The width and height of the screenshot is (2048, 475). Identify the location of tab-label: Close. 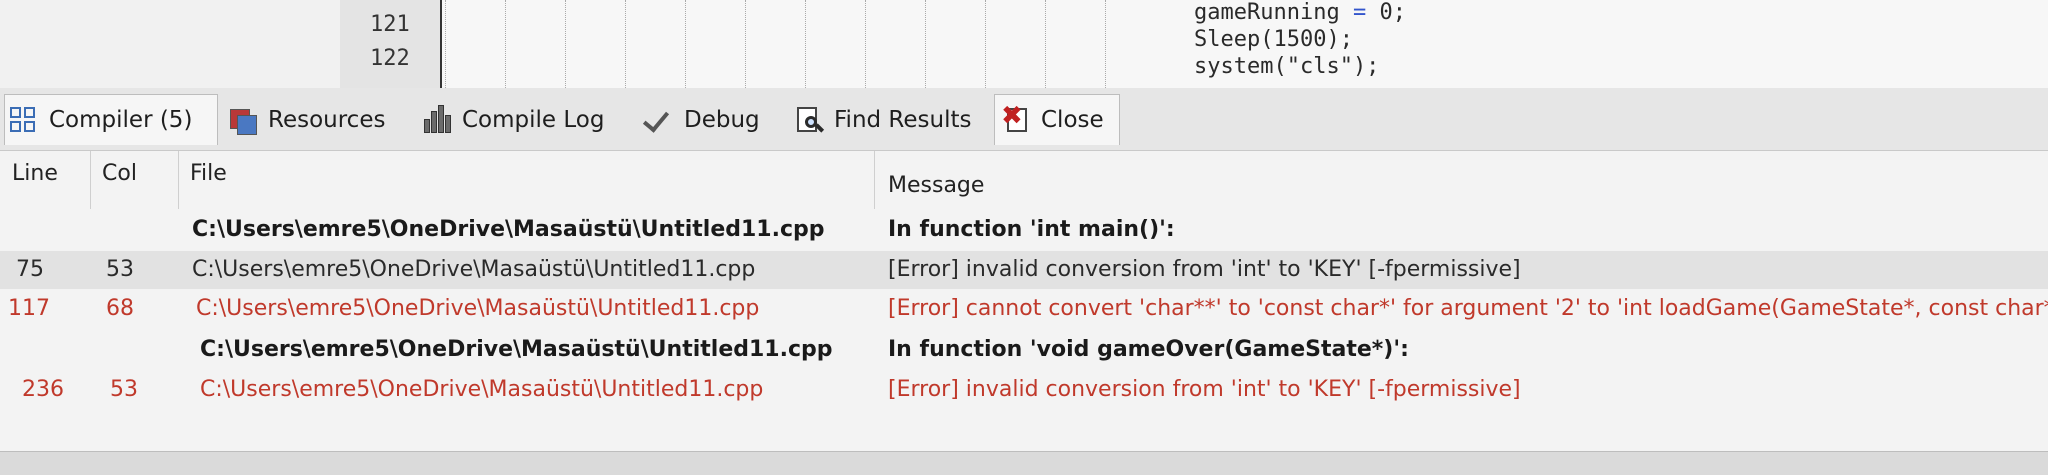
(1072, 120).